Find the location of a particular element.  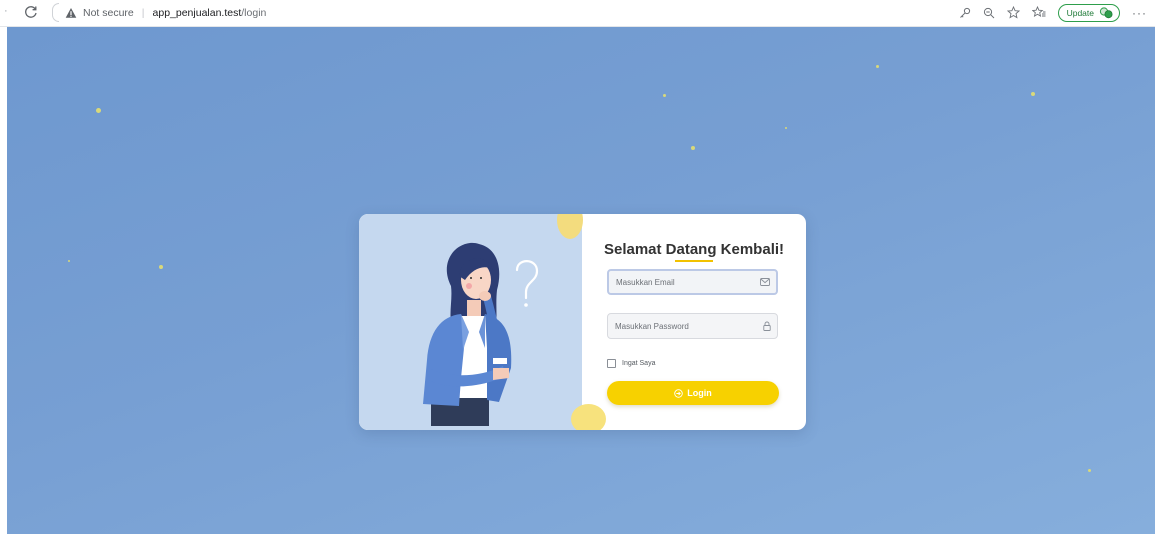

lock-icon is located at coordinates (767, 326).